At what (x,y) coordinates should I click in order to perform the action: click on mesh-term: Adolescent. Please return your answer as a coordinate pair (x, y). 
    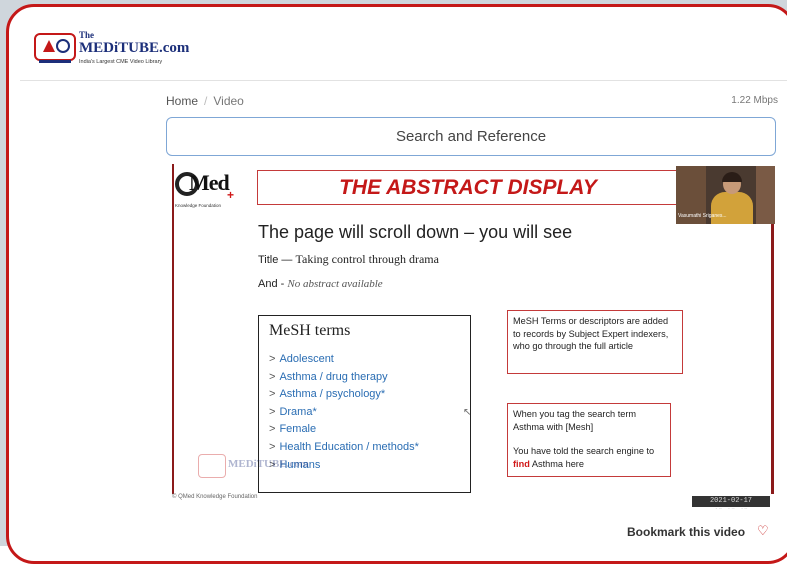
    Looking at the image, I should click on (306, 359).